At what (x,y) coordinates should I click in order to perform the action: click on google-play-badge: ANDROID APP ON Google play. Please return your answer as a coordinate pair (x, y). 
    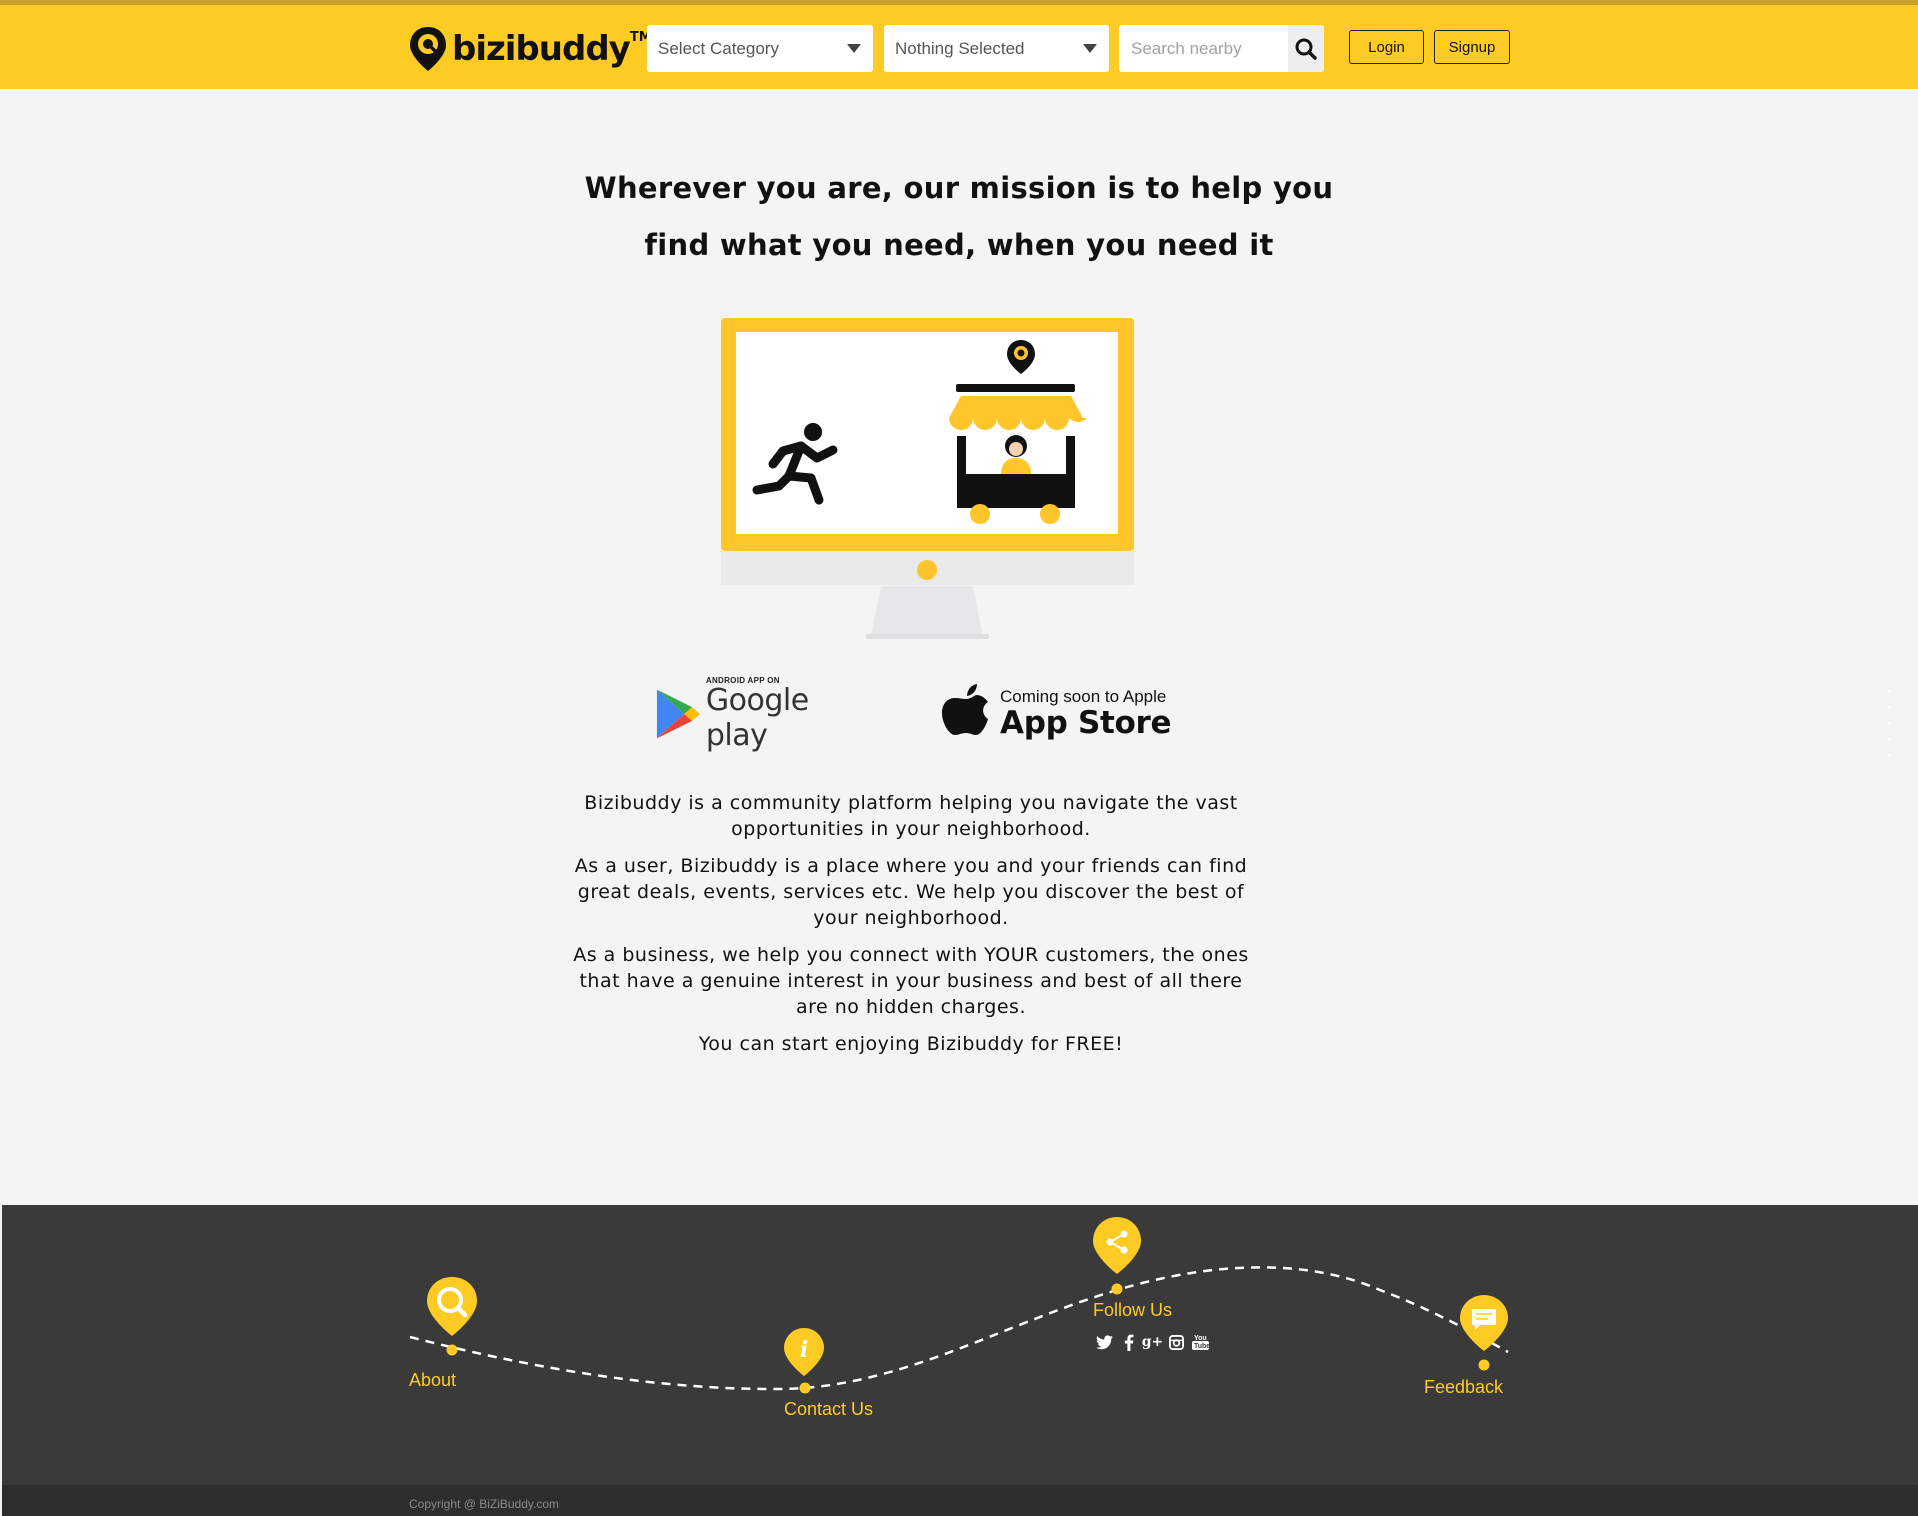
    Looking at the image, I should click on (765, 714).